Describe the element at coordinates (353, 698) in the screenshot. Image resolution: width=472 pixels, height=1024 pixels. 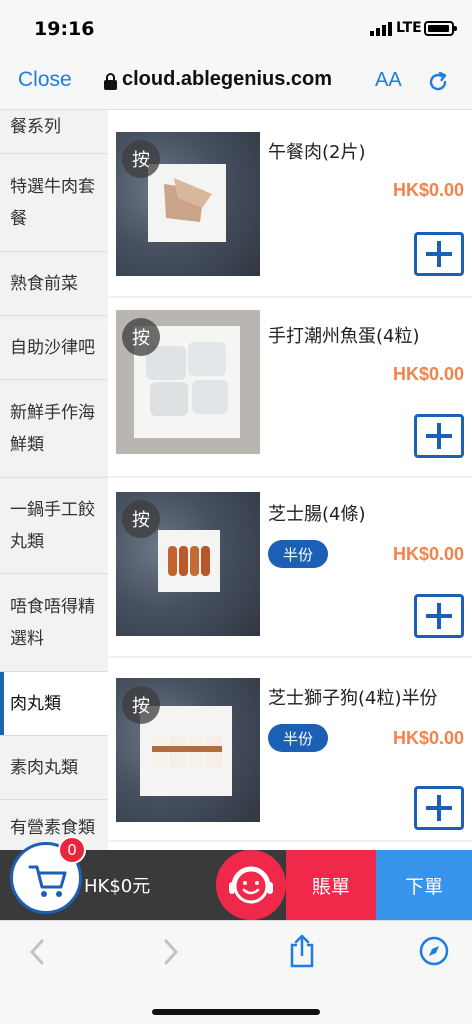
I see `product-name: 芝士獅子狗(4粒)半份` at that location.